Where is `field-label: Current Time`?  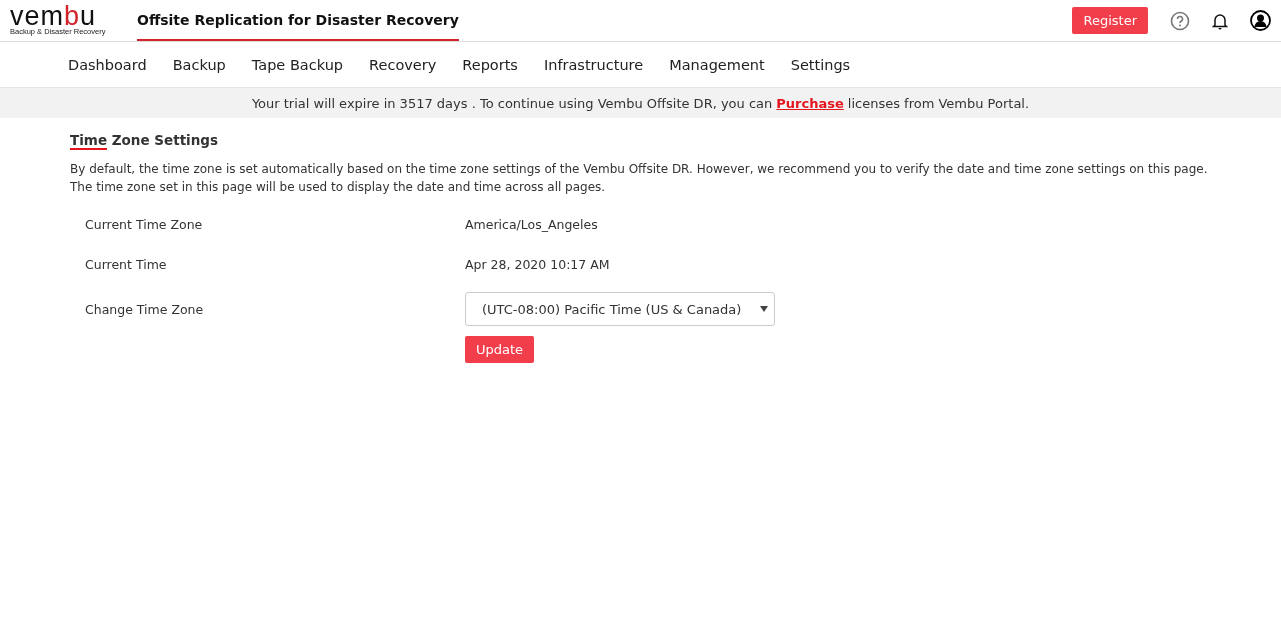
field-label: Current Time is located at coordinates (126, 264).